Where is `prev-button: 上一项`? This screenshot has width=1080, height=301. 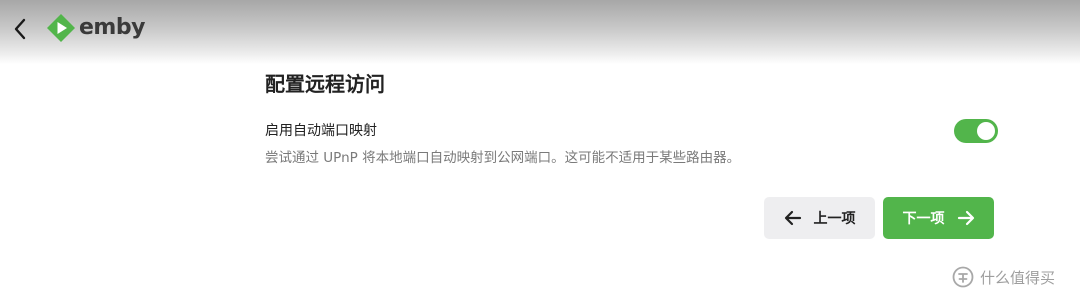
prev-button: 上一项 is located at coordinates (819, 218).